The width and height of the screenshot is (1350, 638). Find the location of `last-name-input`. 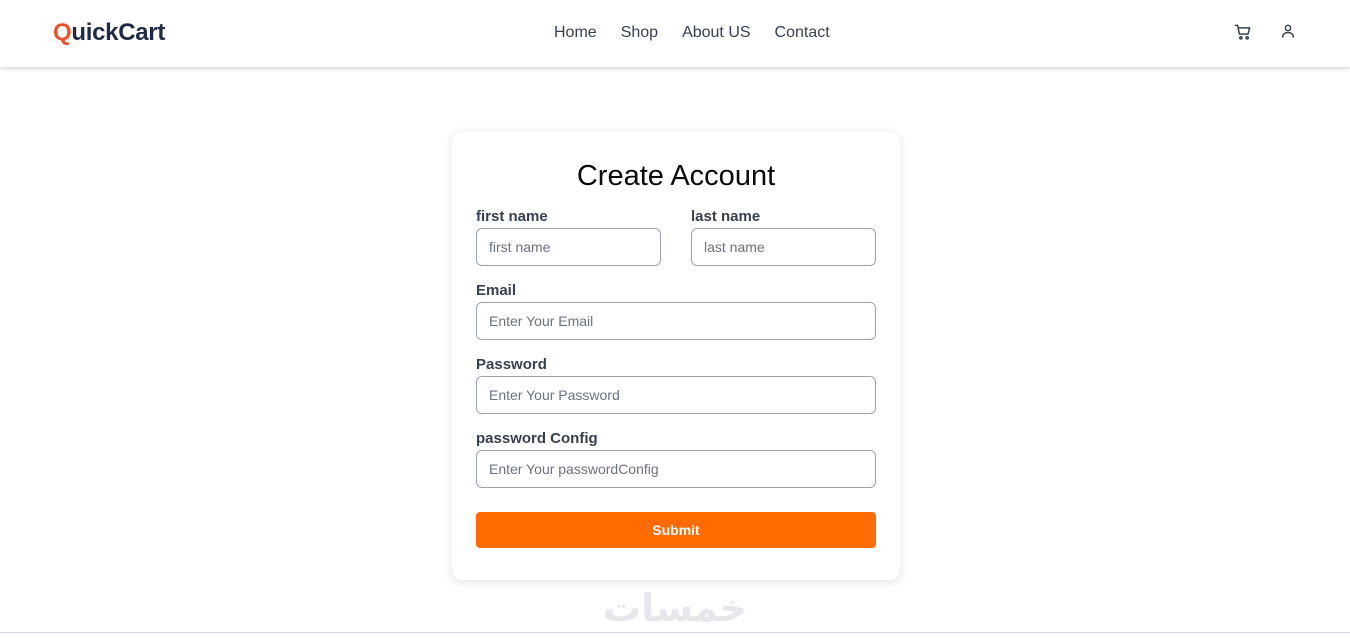

last-name-input is located at coordinates (783, 247).